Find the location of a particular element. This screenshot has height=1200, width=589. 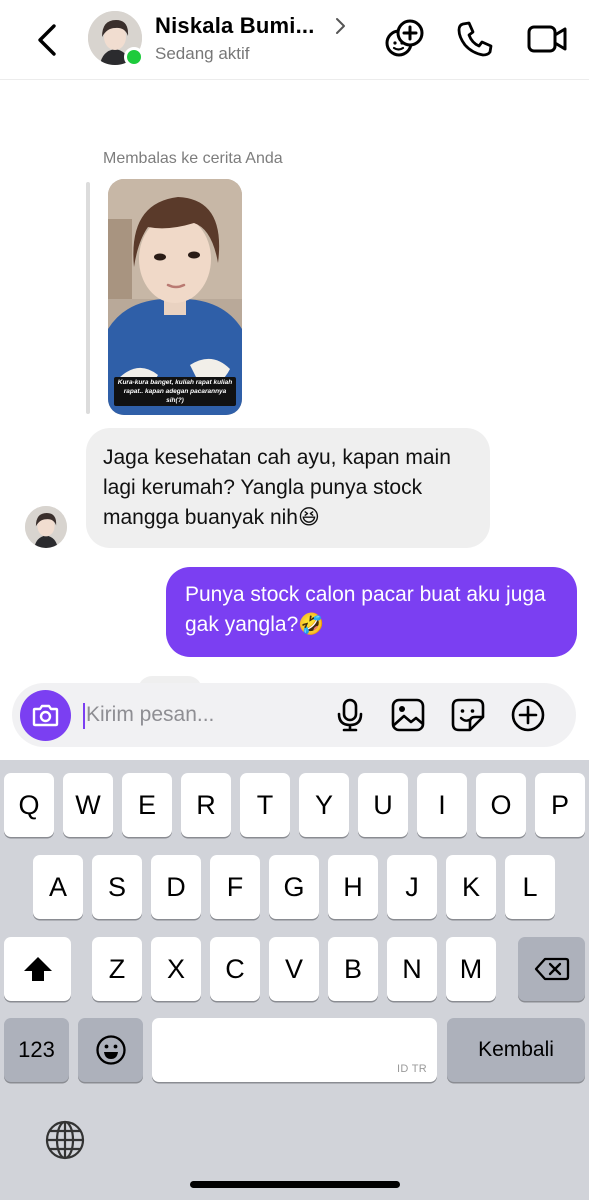

key-q: Q is located at coordinates (29, 805).